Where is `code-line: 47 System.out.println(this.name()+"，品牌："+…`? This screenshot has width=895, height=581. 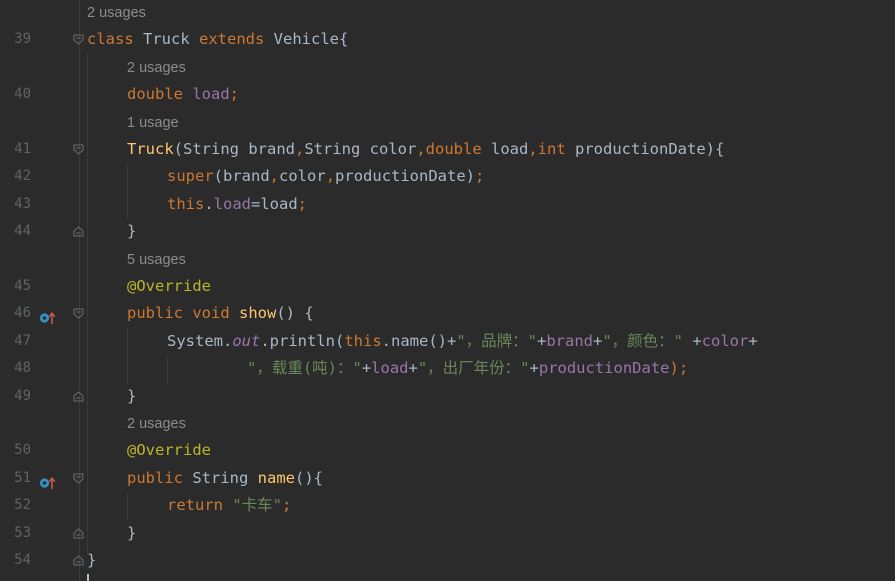 code-line: 47 System.out.println(this.name()+"，品牌："+… is located at coordinates (447, 341).